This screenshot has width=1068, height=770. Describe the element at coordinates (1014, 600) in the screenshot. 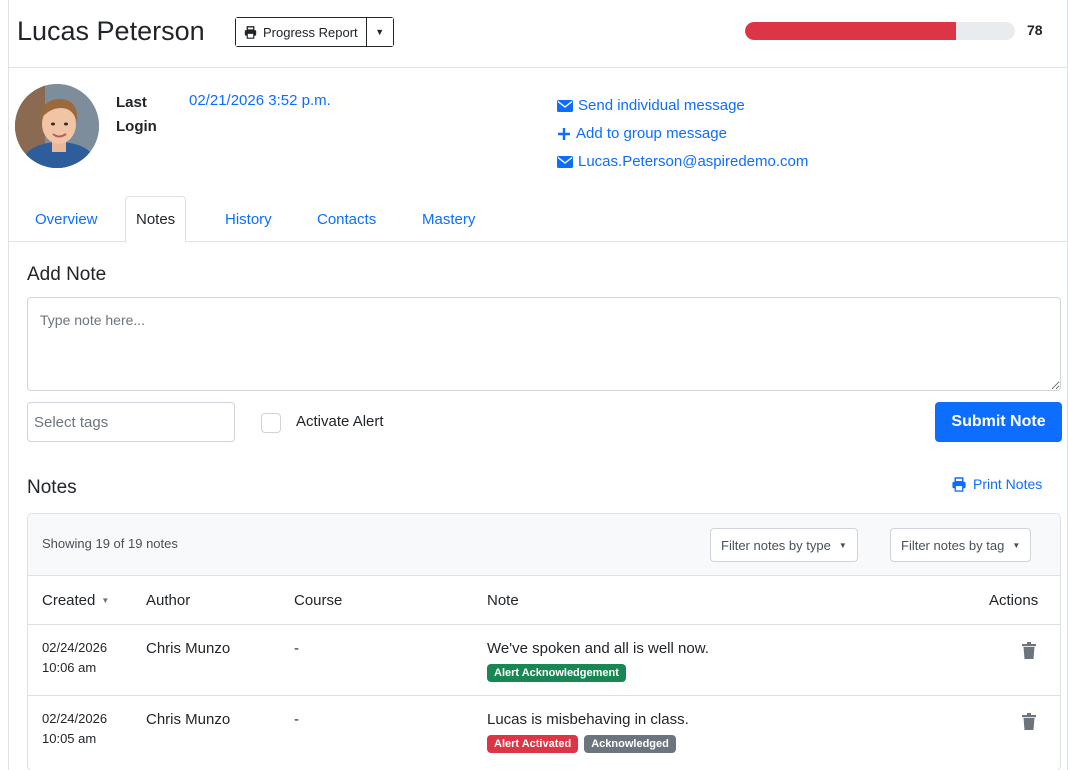

I see `column-actions: Actions` at that location.